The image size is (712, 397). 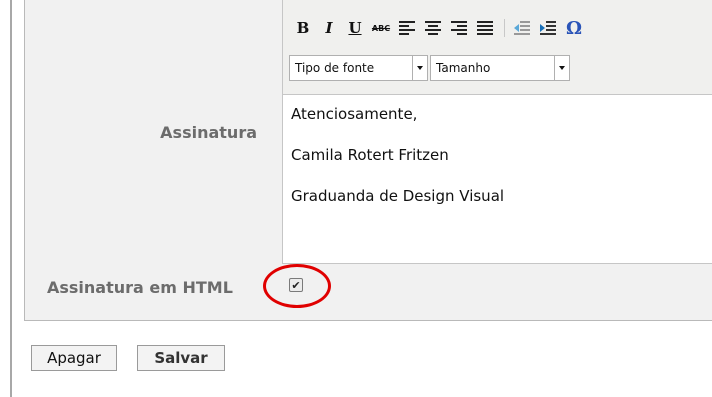 I want to click on italic-button: I, so click(x=329, y=28).